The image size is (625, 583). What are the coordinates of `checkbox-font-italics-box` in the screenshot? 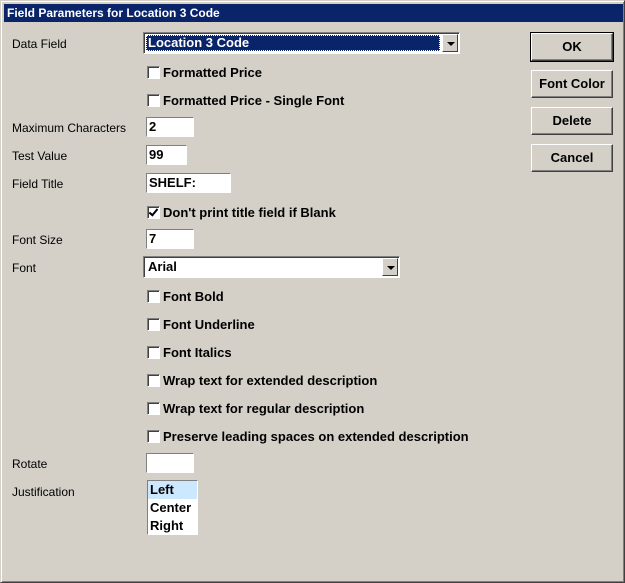 It's located at (153, 352).